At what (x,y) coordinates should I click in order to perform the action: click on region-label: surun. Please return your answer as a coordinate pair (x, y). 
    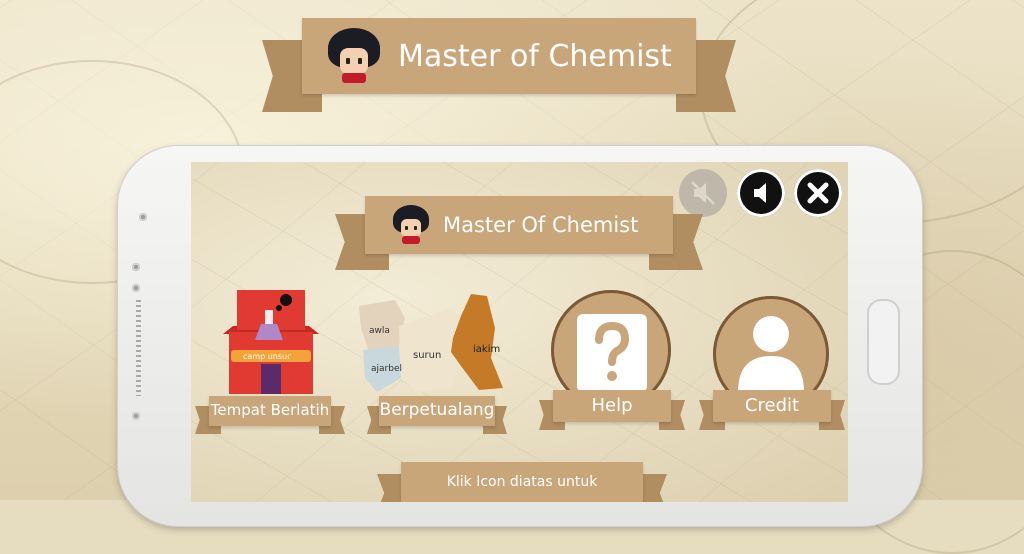
    Looking at the image, I should click on (427, 355).